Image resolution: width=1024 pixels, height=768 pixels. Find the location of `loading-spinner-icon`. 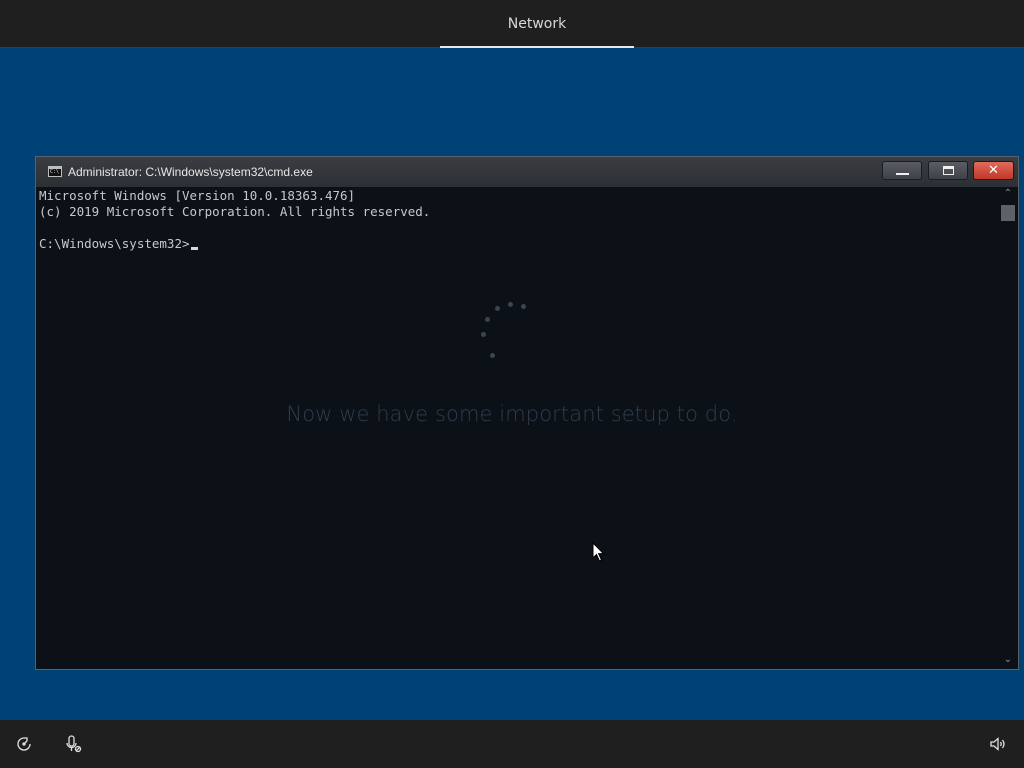

loading-spinner-icon is located at coordinates (505, 327).